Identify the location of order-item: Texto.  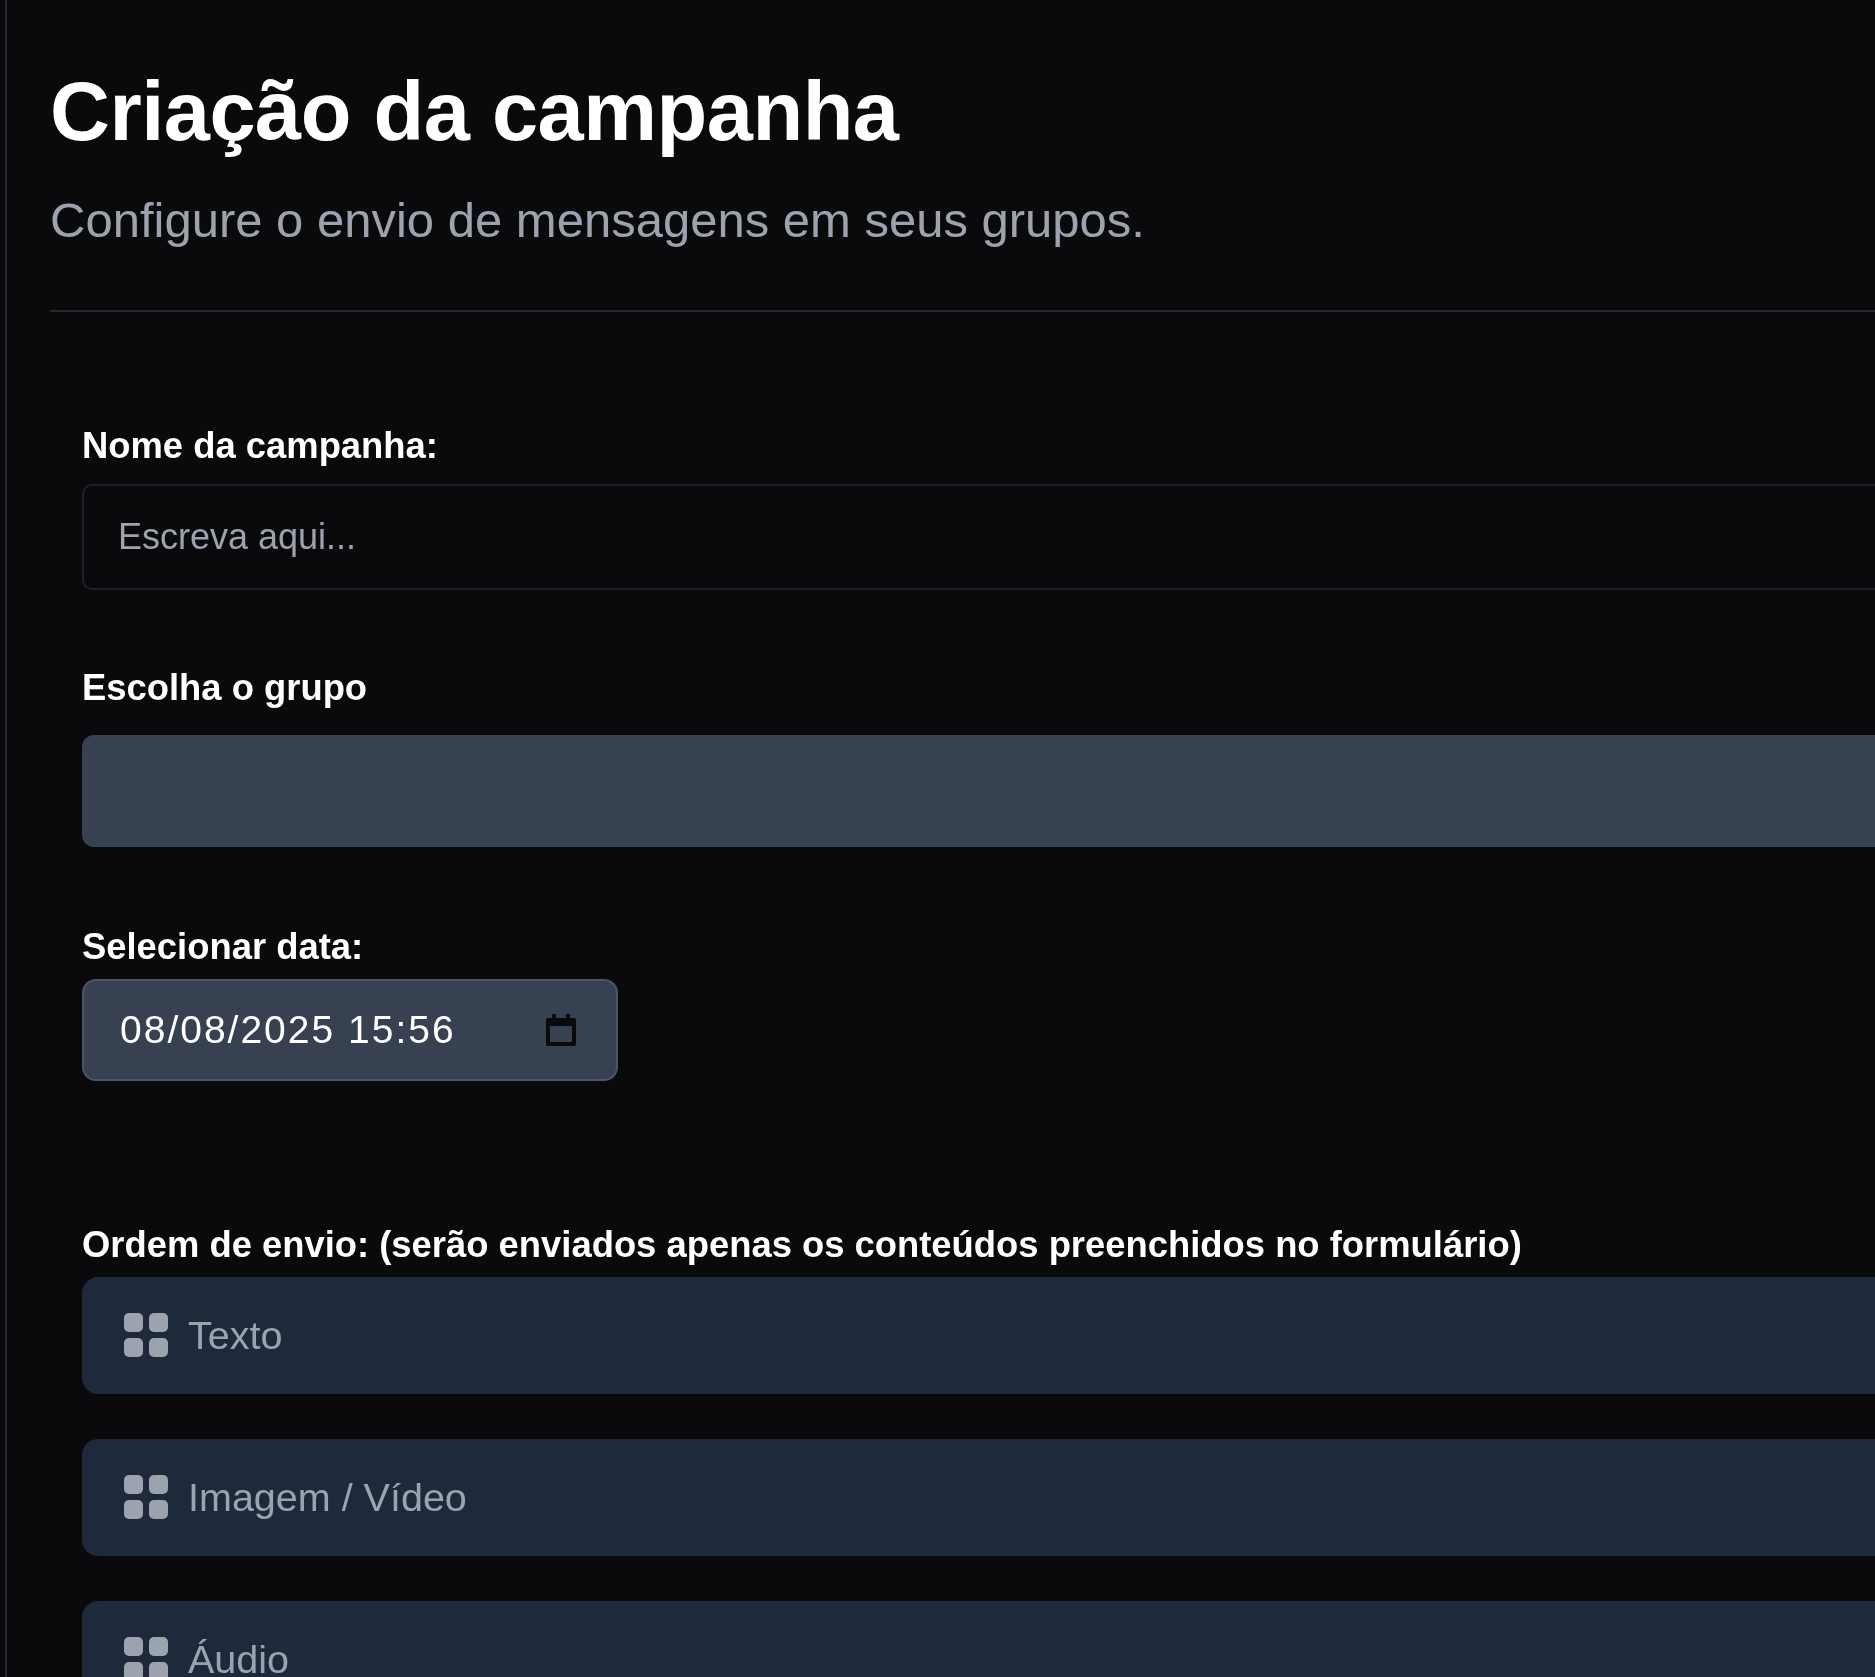
(978, 1335).